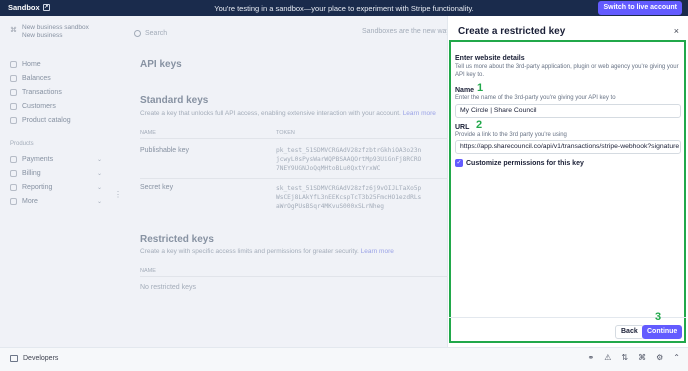 The image size is (688, 371). Describe the element at coordinates (658, 317) in the screenshot. I see `annotation-step-3: 3` at that location.